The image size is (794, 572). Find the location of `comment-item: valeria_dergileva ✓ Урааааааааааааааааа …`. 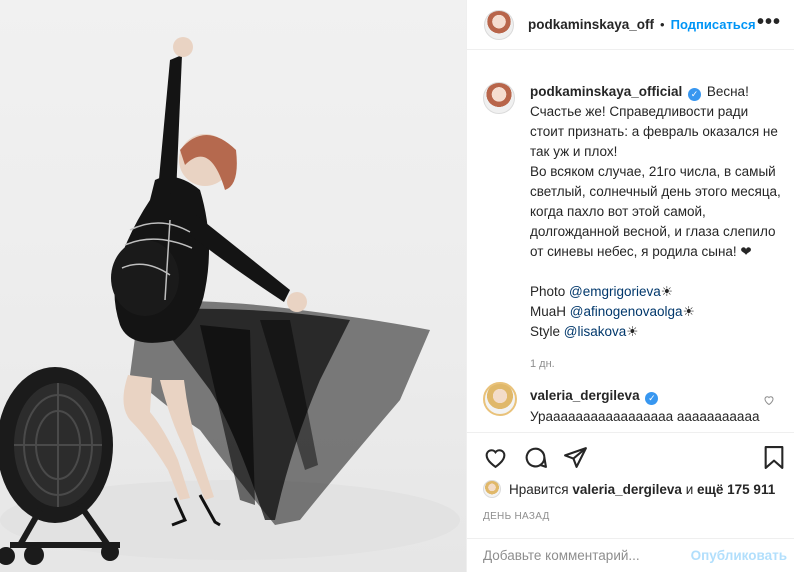

comment-item: valeria_dergileva ✓ Урааааааааааааааааа … is located at coordinates (633, 405).